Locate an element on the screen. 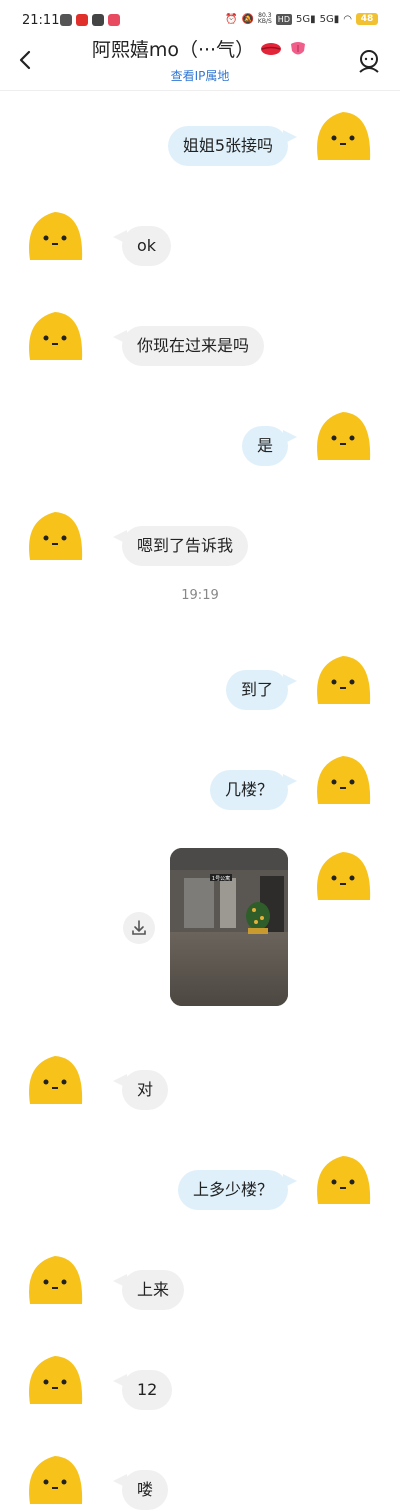 This screenshot has width=400, height=1510. chat-header: 阿熙嬉mo（···气） 查看IP属地 is located at coordinates (200, 65).